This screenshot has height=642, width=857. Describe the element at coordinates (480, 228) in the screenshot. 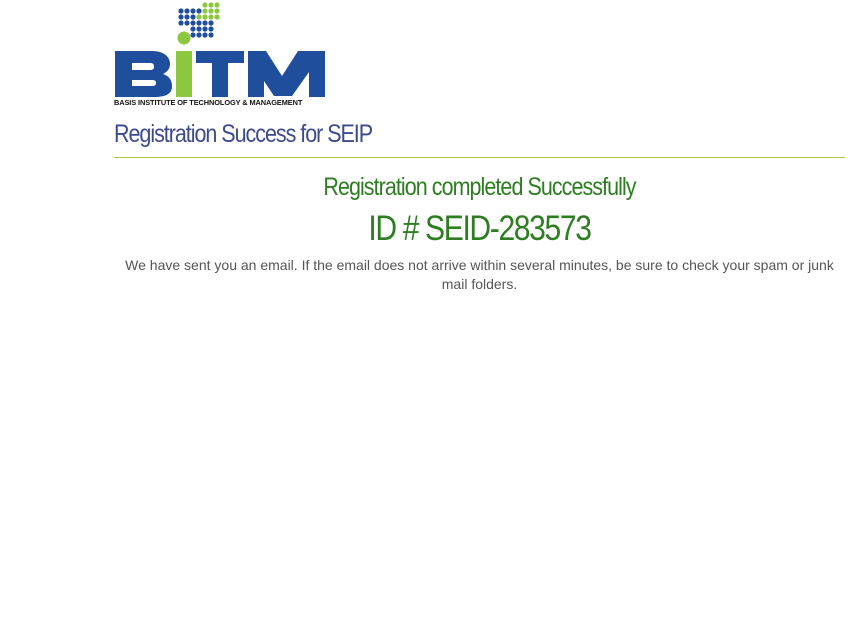

I see `registration-id: ID # SEID-283573` at that location.